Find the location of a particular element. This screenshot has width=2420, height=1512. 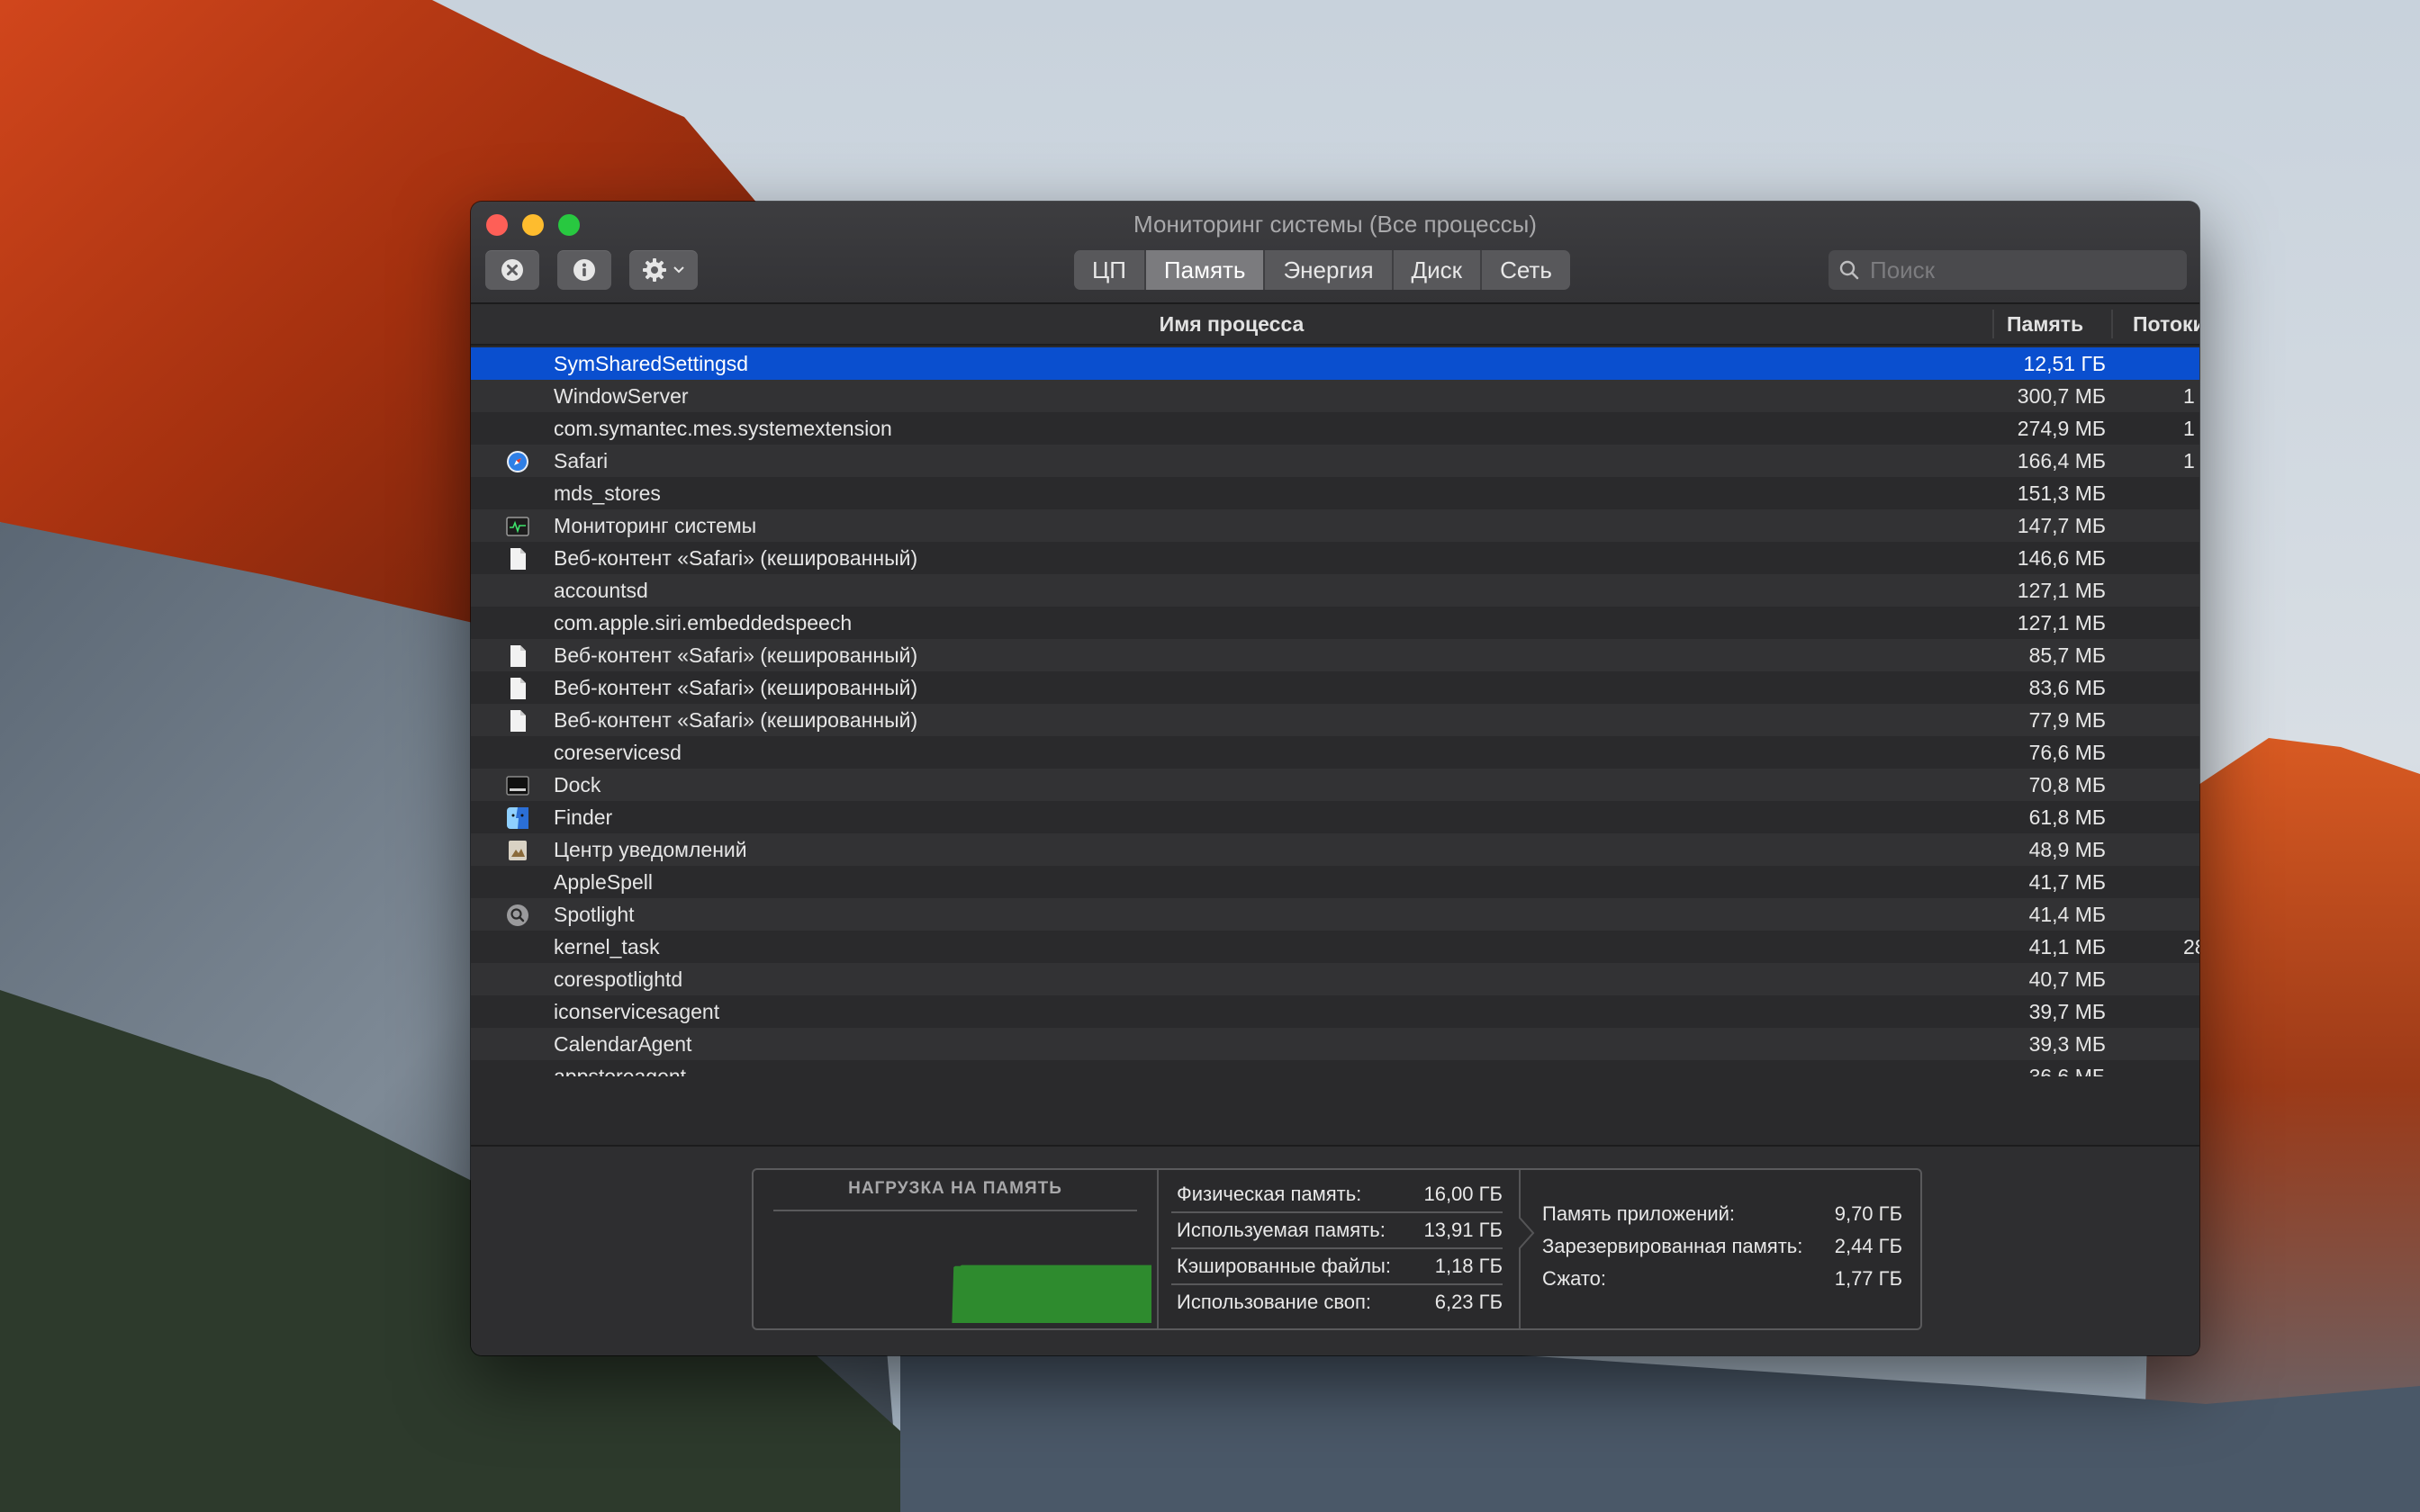

cached-files-stat: Кэшированные файлы: 1,18 ГБ is located at coordinates (1340, 1266).